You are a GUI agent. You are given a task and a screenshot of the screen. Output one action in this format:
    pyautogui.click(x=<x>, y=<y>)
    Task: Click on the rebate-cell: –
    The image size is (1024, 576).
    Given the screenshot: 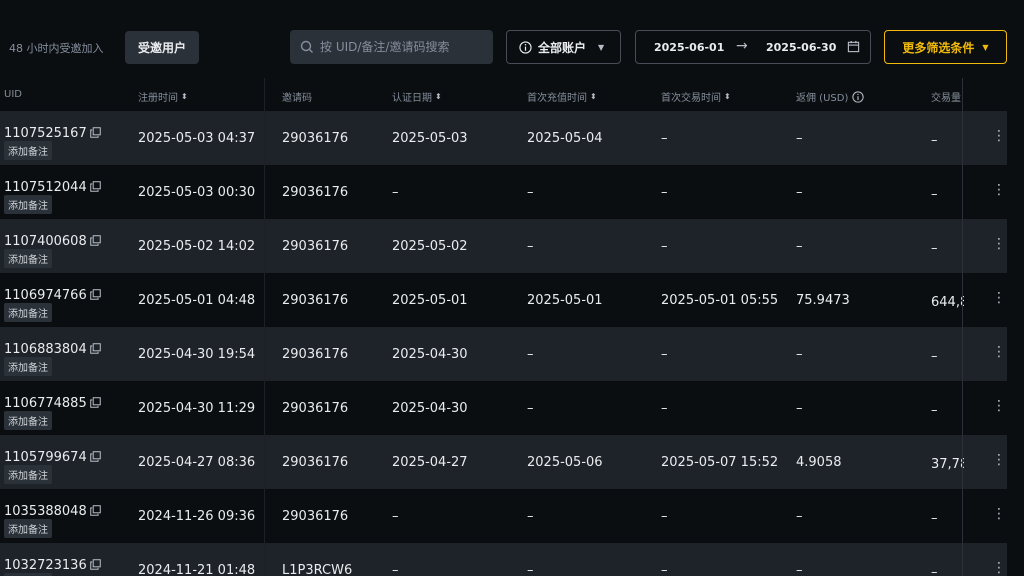 What is the action you would take?
    pyautogui.click(x=799, y=516)
    